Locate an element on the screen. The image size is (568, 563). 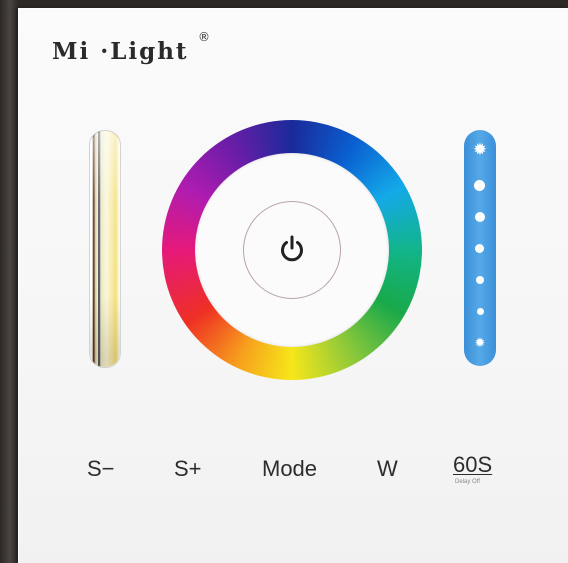
brand-logo: Mi ·Light is located at coordinates (120, 51).